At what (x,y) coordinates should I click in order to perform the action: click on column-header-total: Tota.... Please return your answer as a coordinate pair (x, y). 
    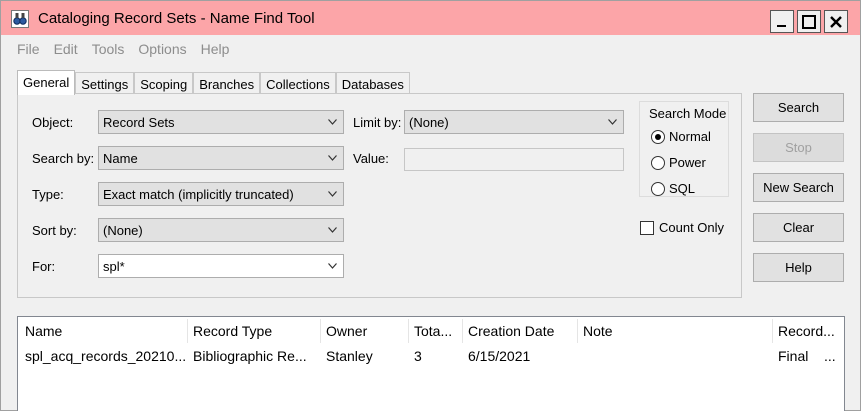
    Looking at the image, I should click on (433, 331).